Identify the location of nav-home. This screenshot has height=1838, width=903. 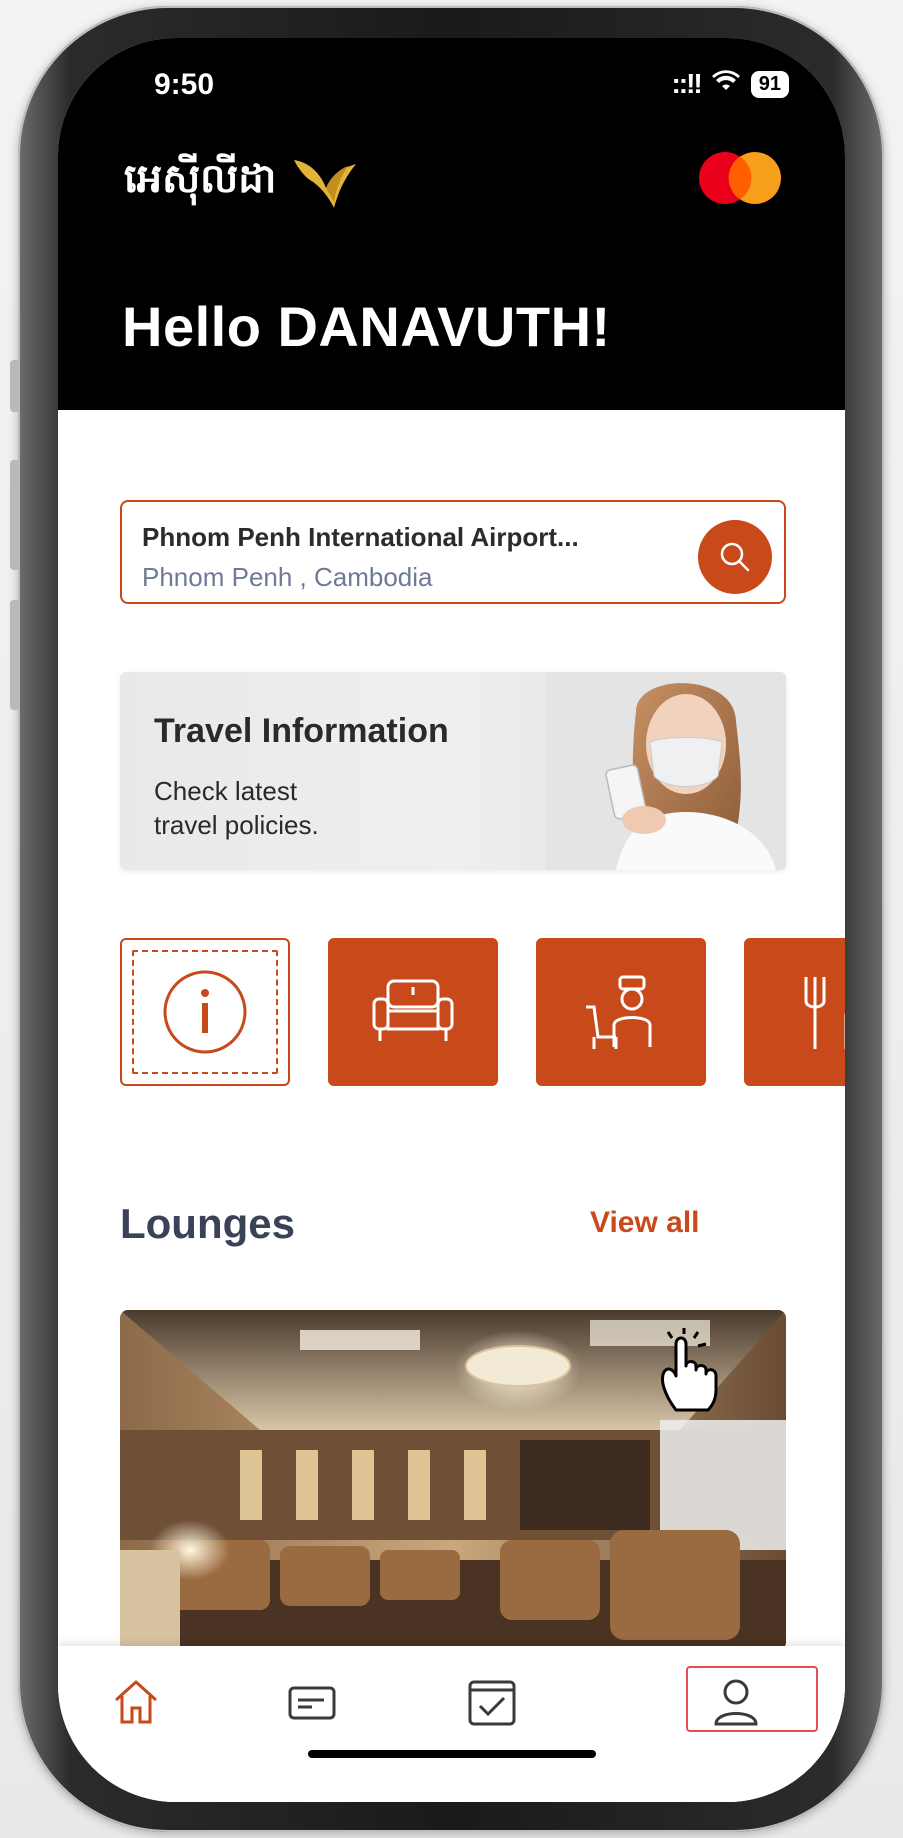
(136, 1702).